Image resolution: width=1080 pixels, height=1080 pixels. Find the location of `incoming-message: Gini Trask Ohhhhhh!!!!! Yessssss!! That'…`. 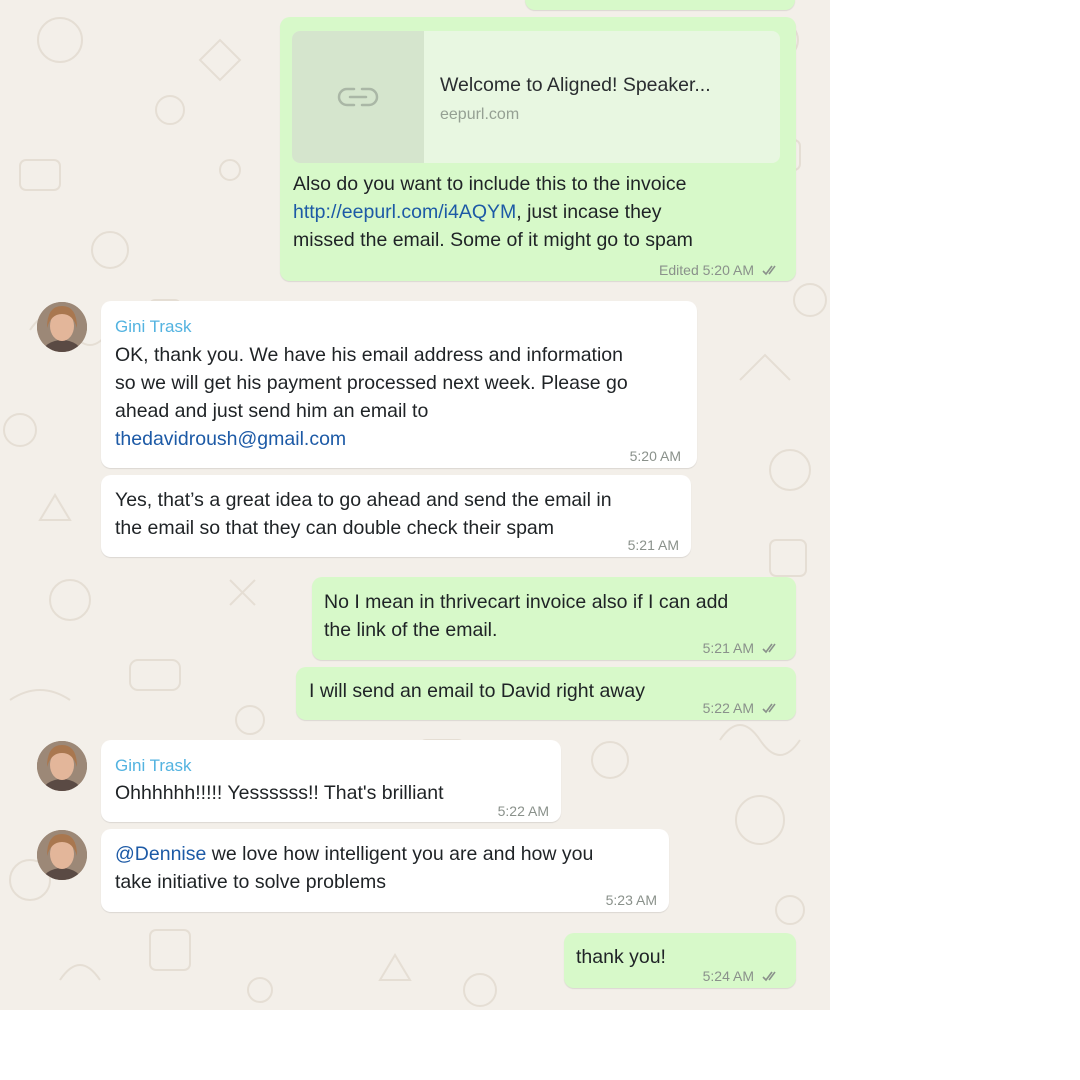

incoming-message: Gini Trask Ohhhhhh!!!!! Yessssss!! That'… is located at coordinates (331, 781).